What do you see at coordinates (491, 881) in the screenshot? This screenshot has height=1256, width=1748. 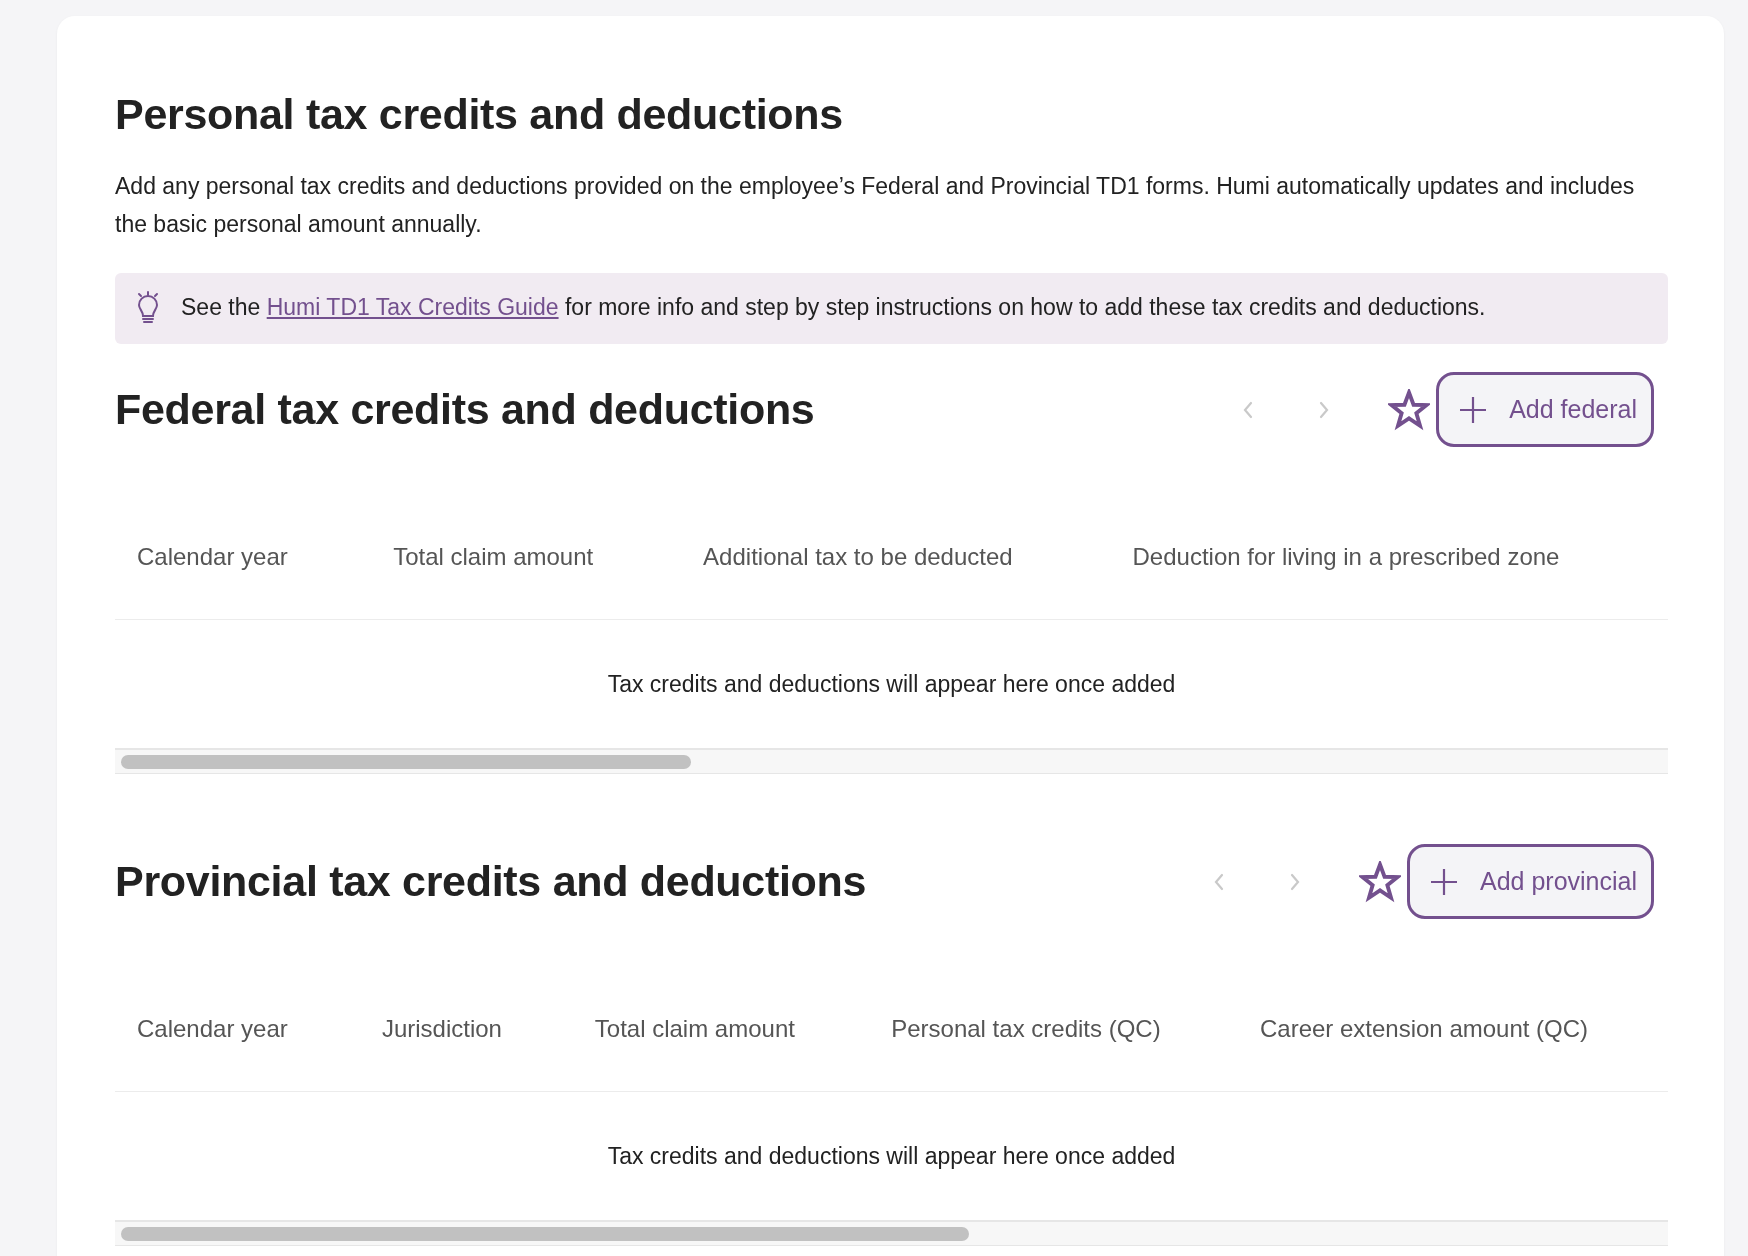 I see `section-title: Provincial tax credits and deductions` at bounding box center [491, 881].